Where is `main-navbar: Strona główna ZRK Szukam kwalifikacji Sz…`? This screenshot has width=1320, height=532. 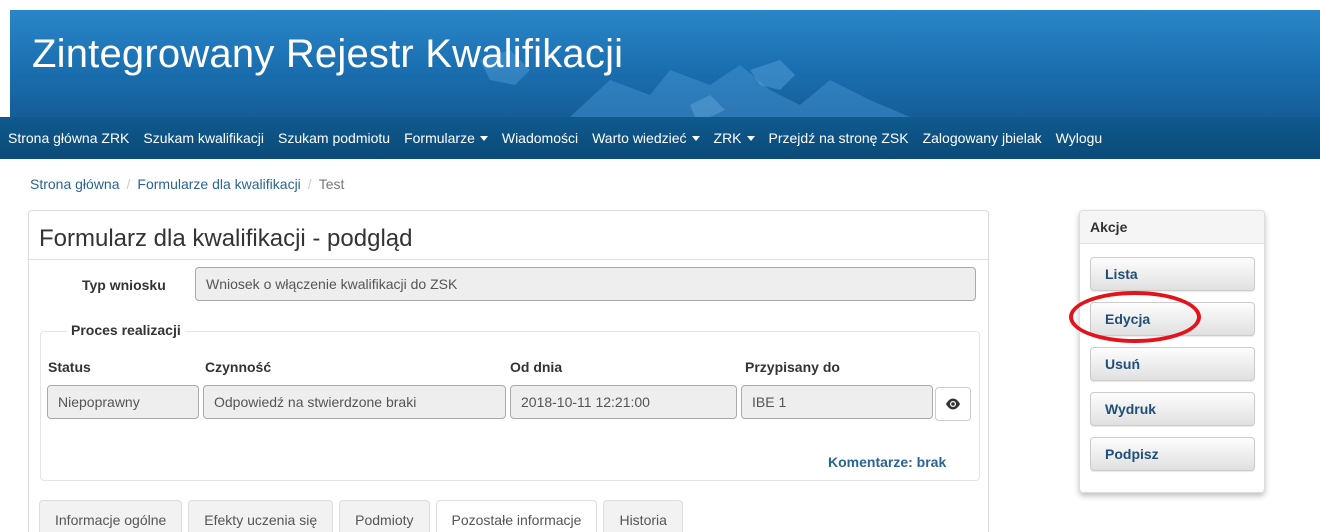 main-navbar: Strona główna ZRK Szukam kwalifikacji Sz… is located at coordinates (660, 138).